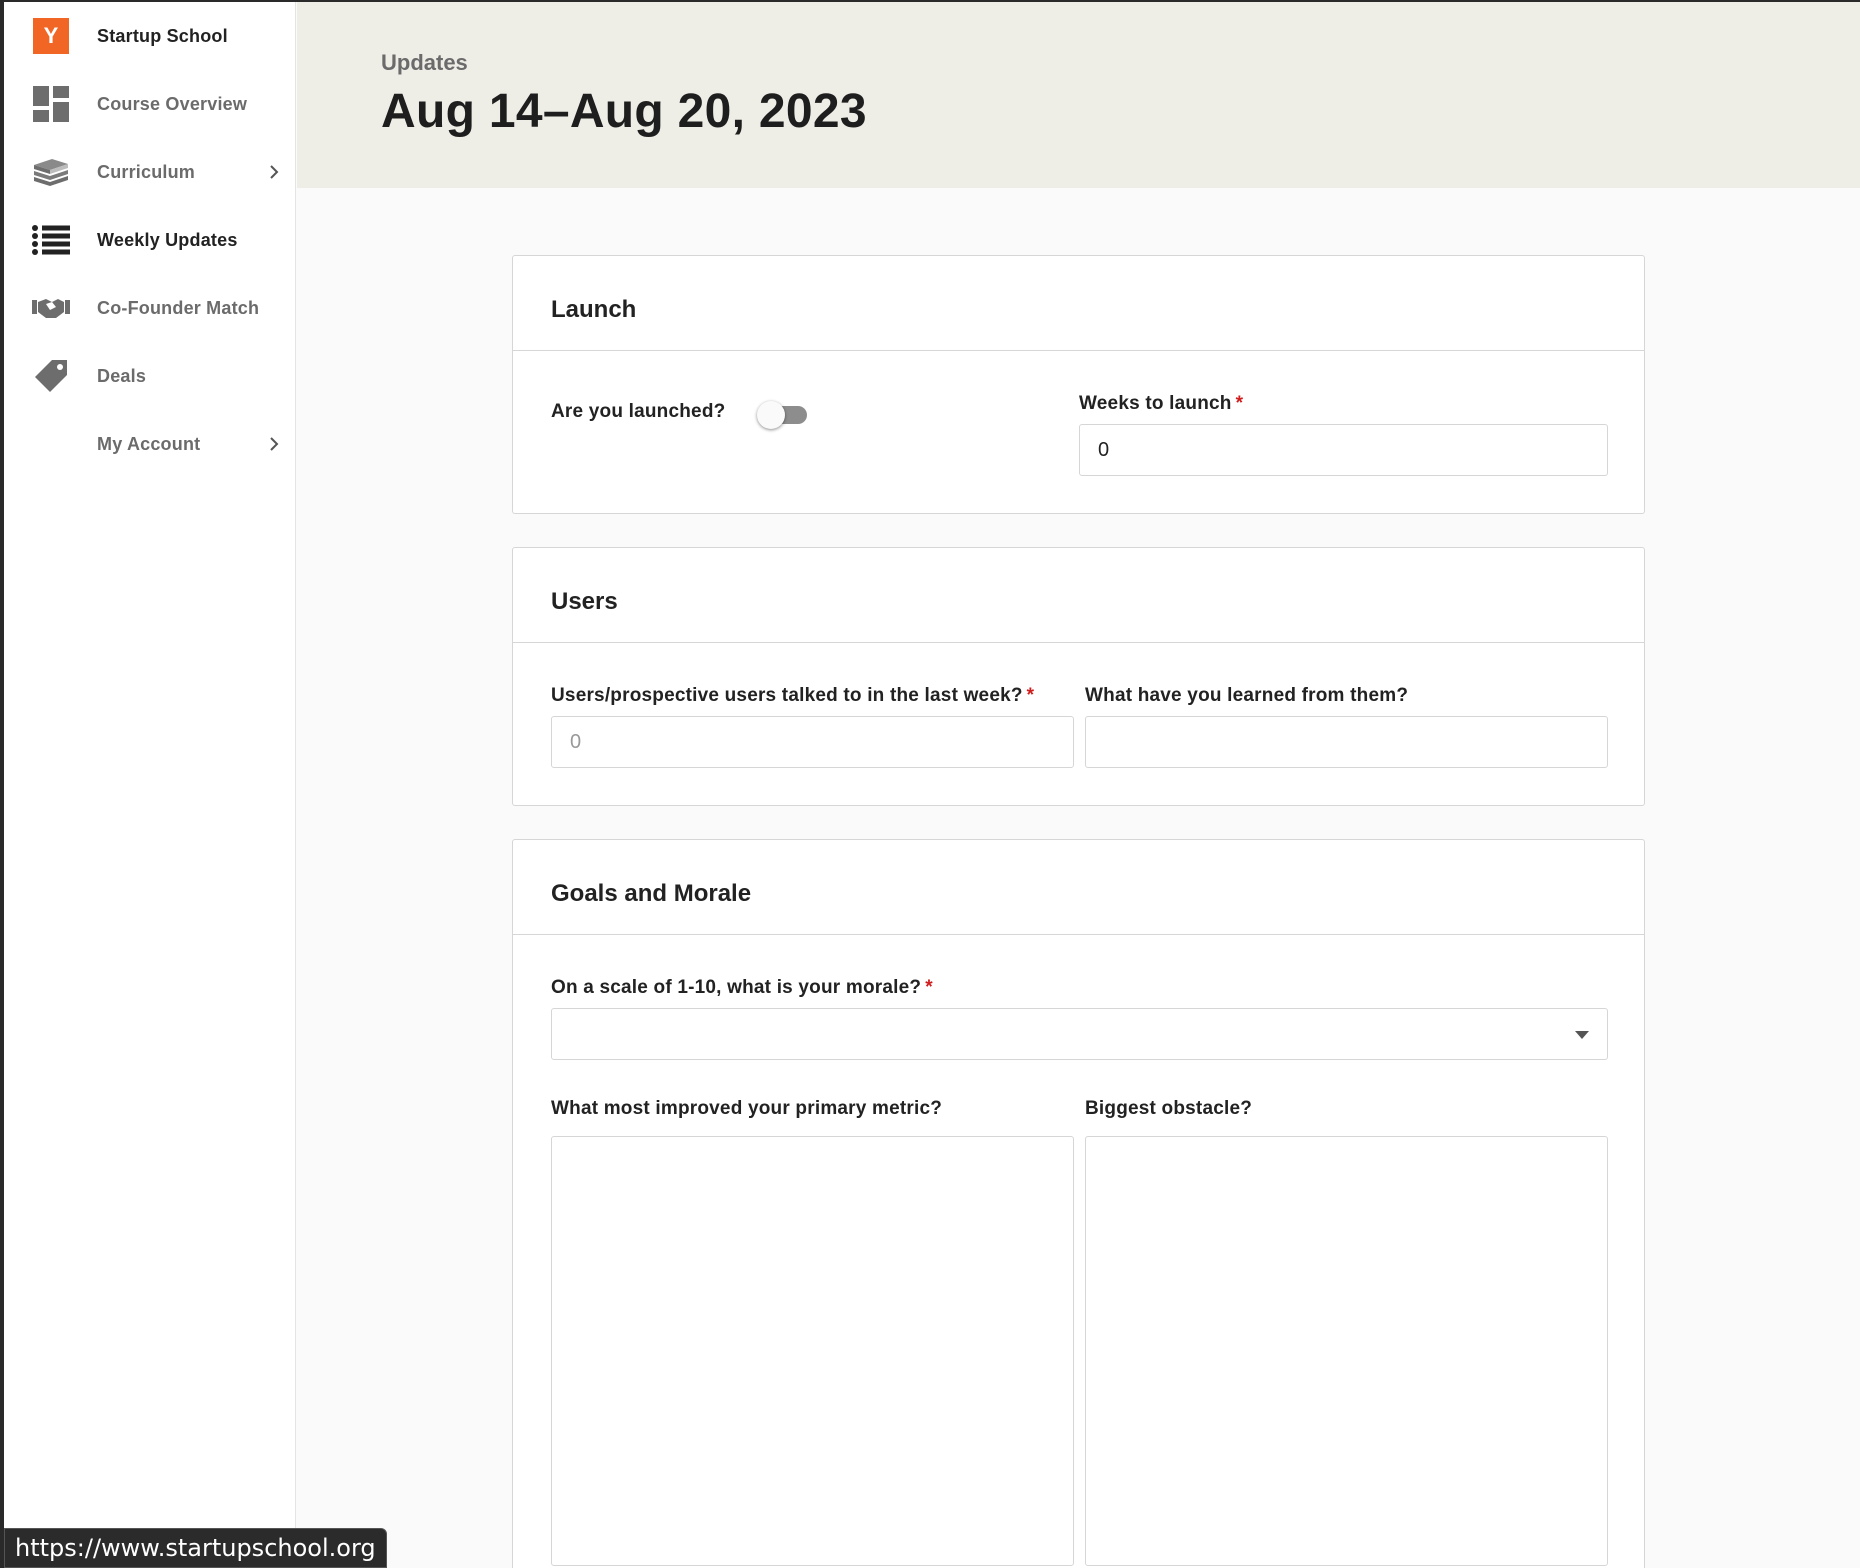  I want to click on launched-label: Are you launched?, so click(638, 411).